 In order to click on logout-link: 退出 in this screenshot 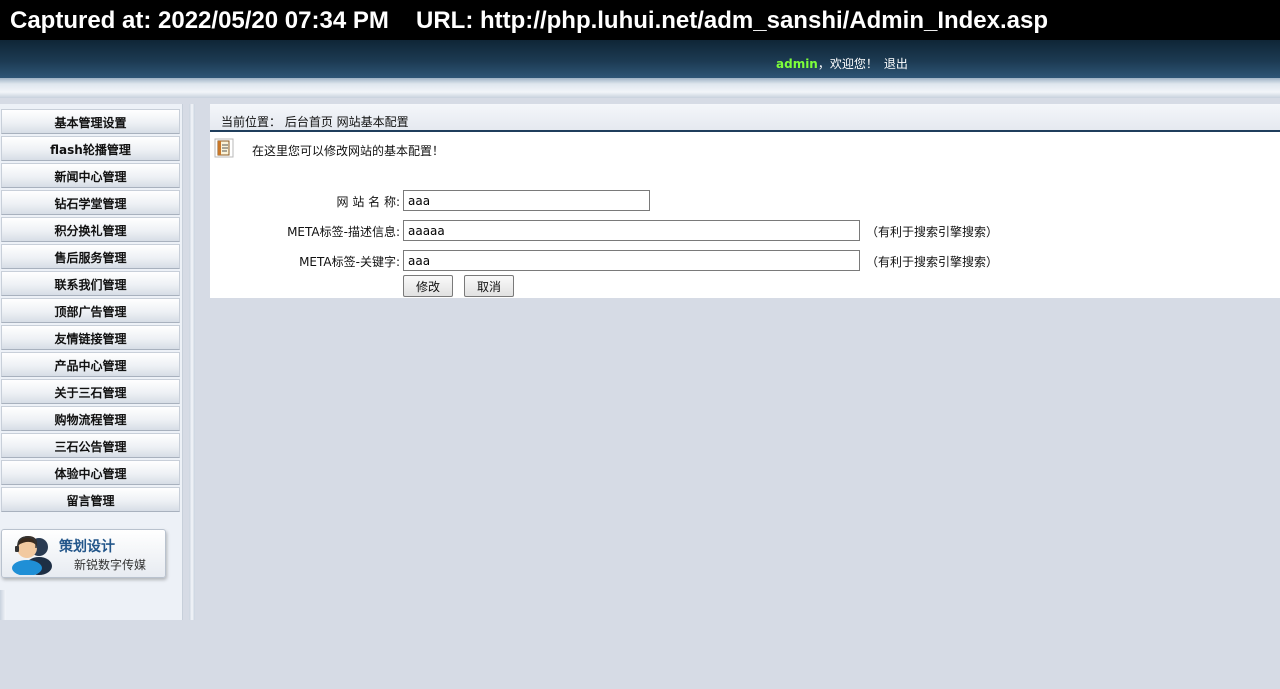, I will do `click(896, 64)`.